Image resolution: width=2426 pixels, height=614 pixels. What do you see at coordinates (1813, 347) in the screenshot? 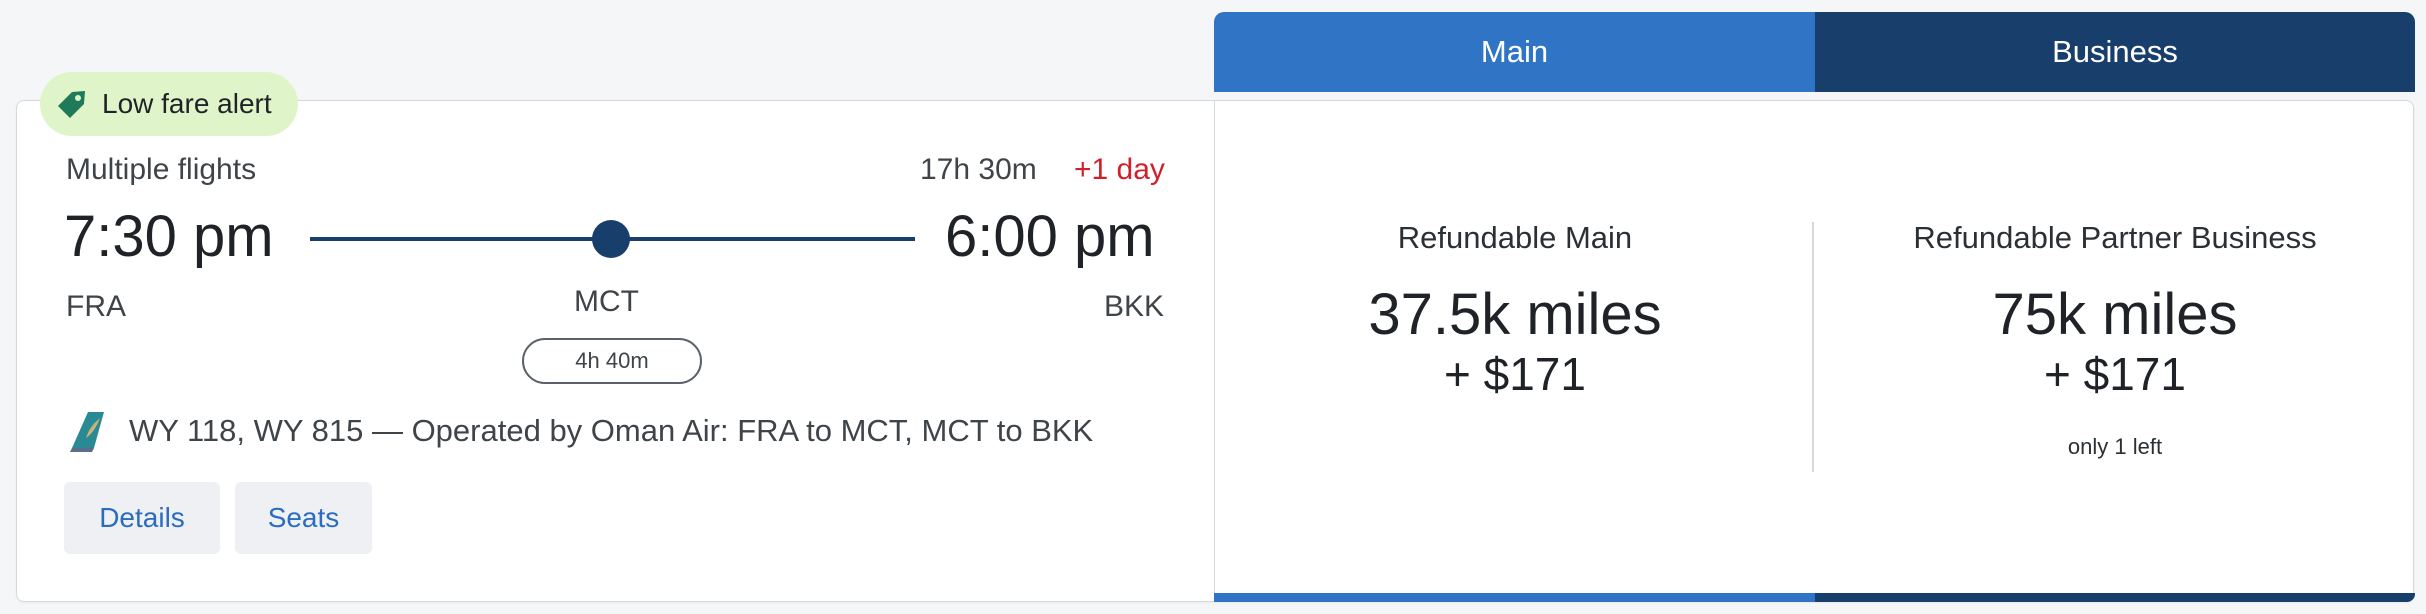
I see `fare-divider` at bounding box center [1813, 347].